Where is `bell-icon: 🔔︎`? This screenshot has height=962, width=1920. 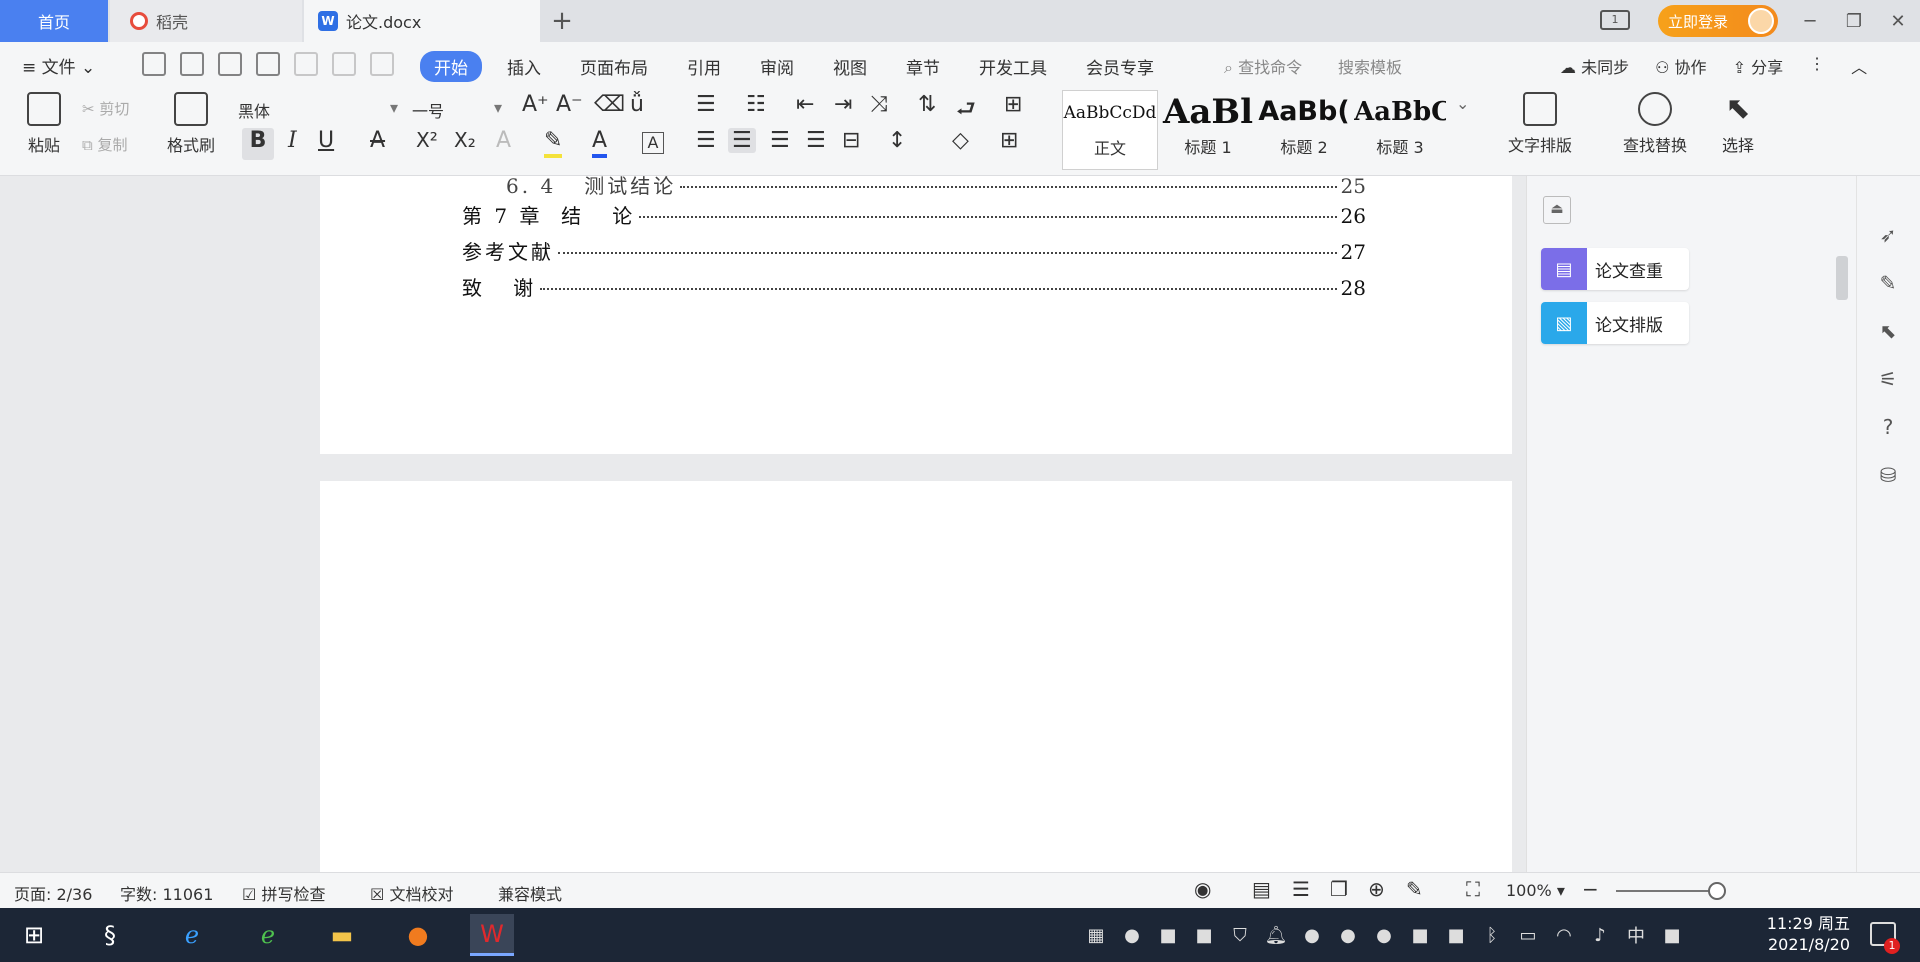
bell-icon: 🔔︎ is located at coordinates (1276, 935).